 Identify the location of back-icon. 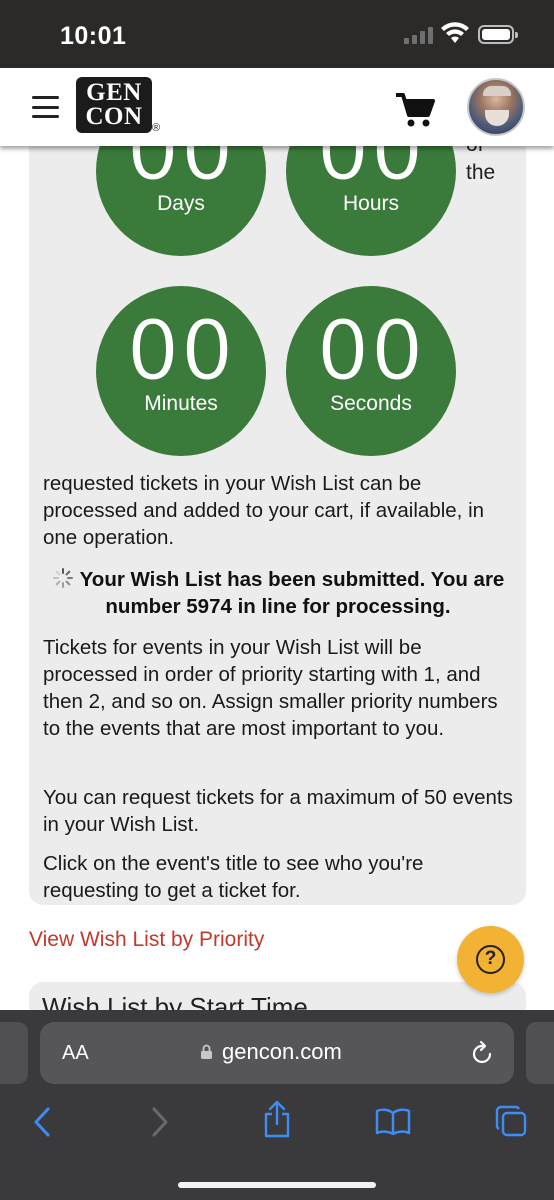
(42, 1122).